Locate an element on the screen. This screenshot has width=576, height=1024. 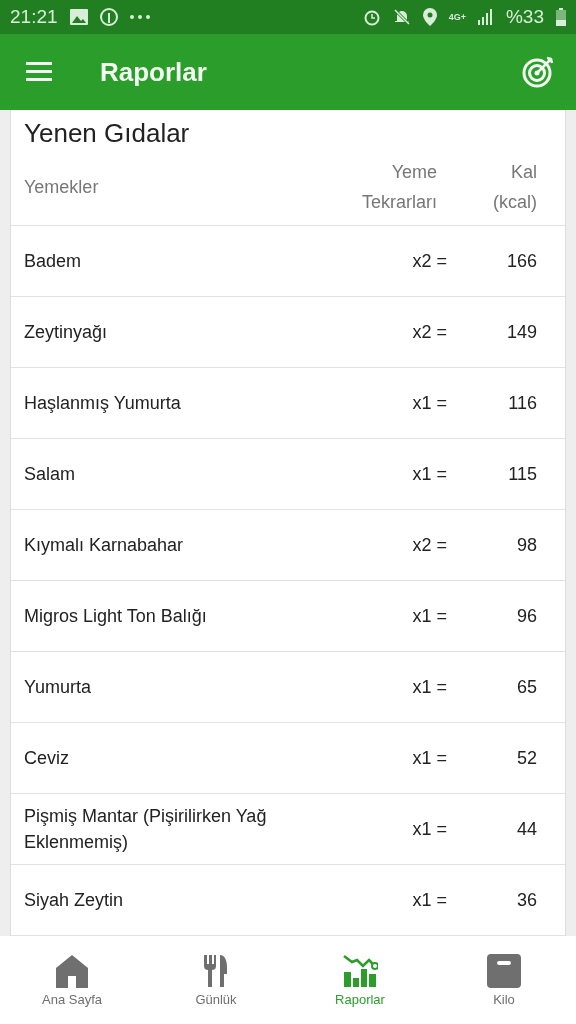
fork-knife-icon is located at coordinates (216, 970).